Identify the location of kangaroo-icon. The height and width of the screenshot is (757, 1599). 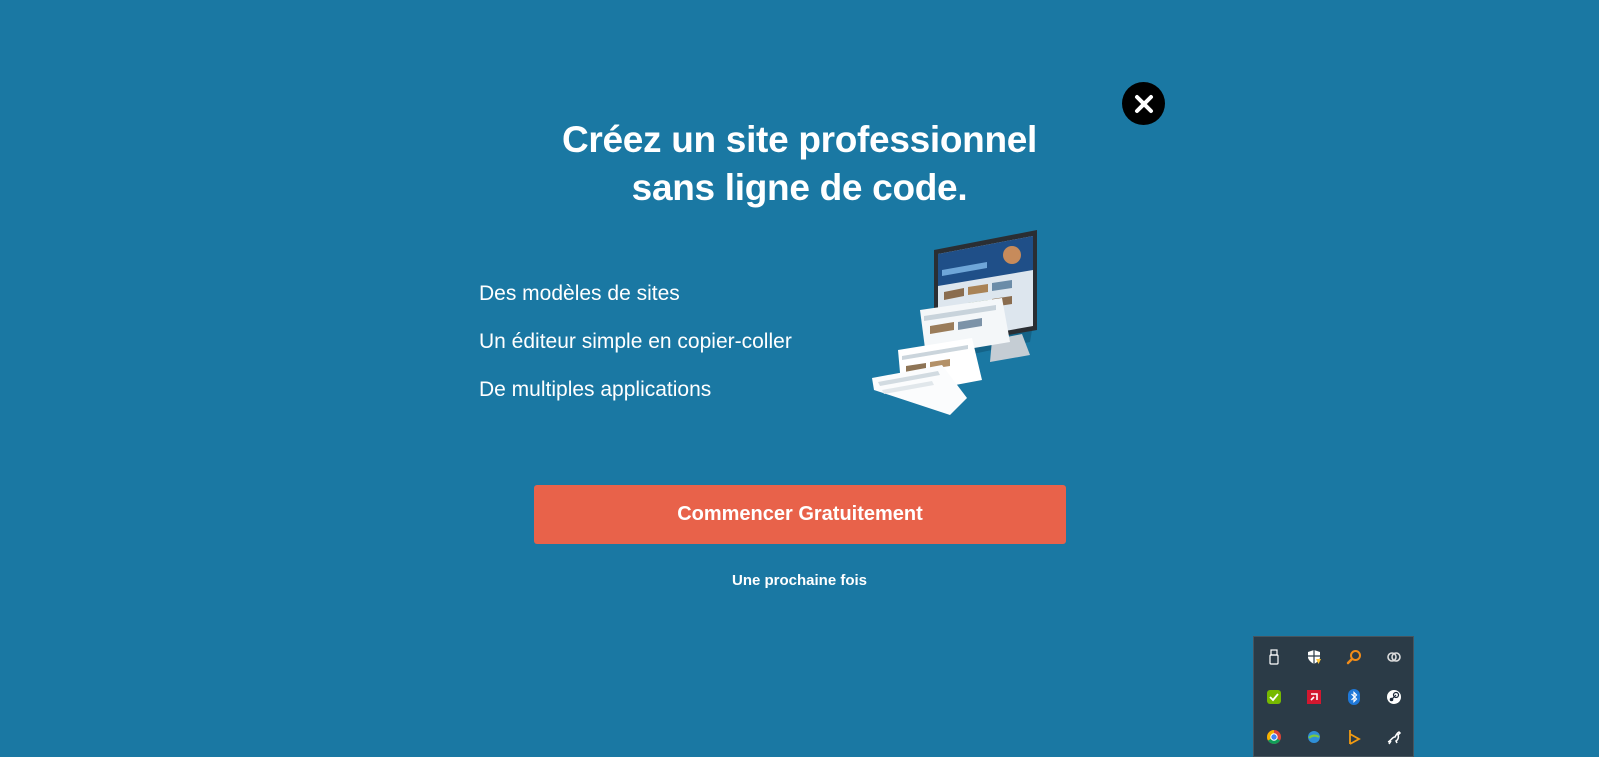
(1394, 737).